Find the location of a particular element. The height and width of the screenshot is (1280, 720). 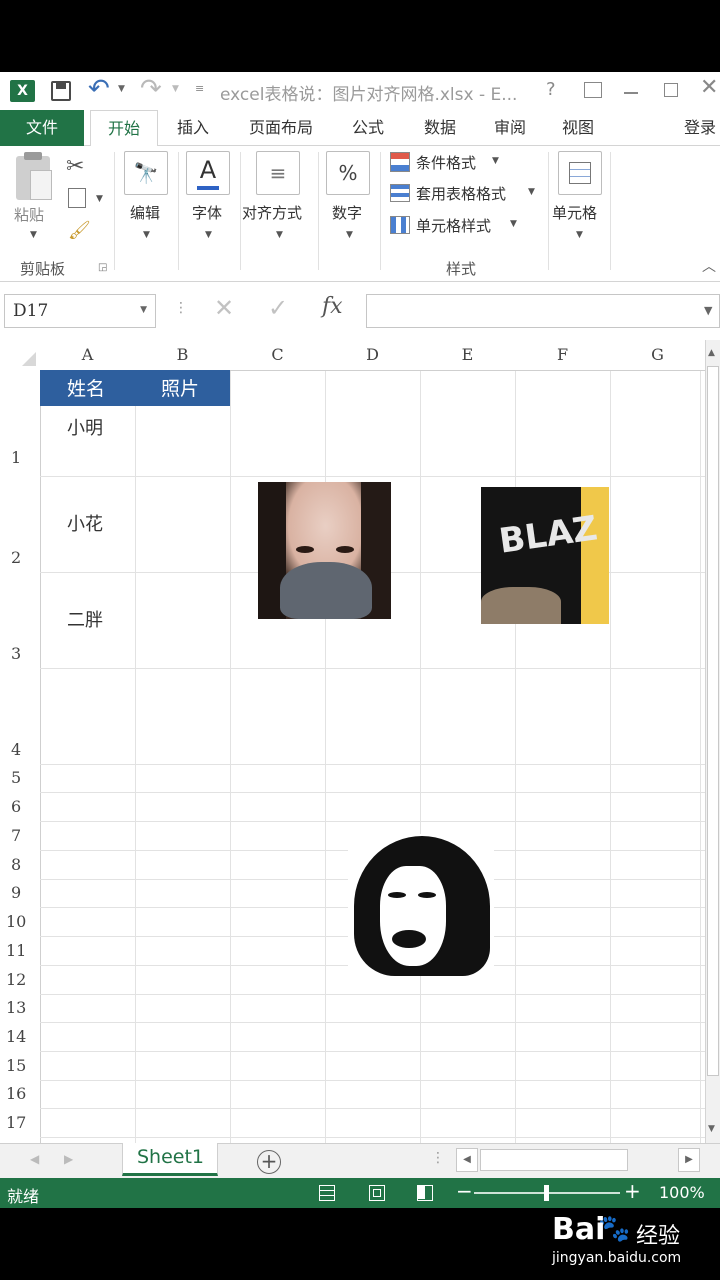

copy-dropdown-icon: ▼ is located at coordinates (99, 199).